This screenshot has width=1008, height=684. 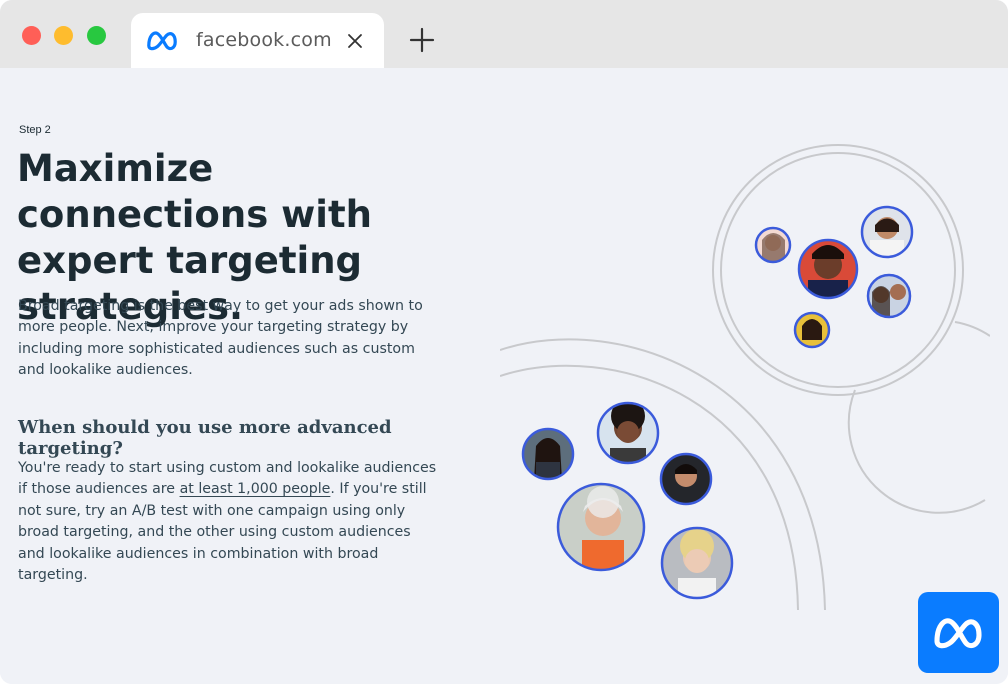 What do you see at coordinates (35, 130) in the screenshot?
I see `step-label: Step 2` at bounding box center [35, 130].